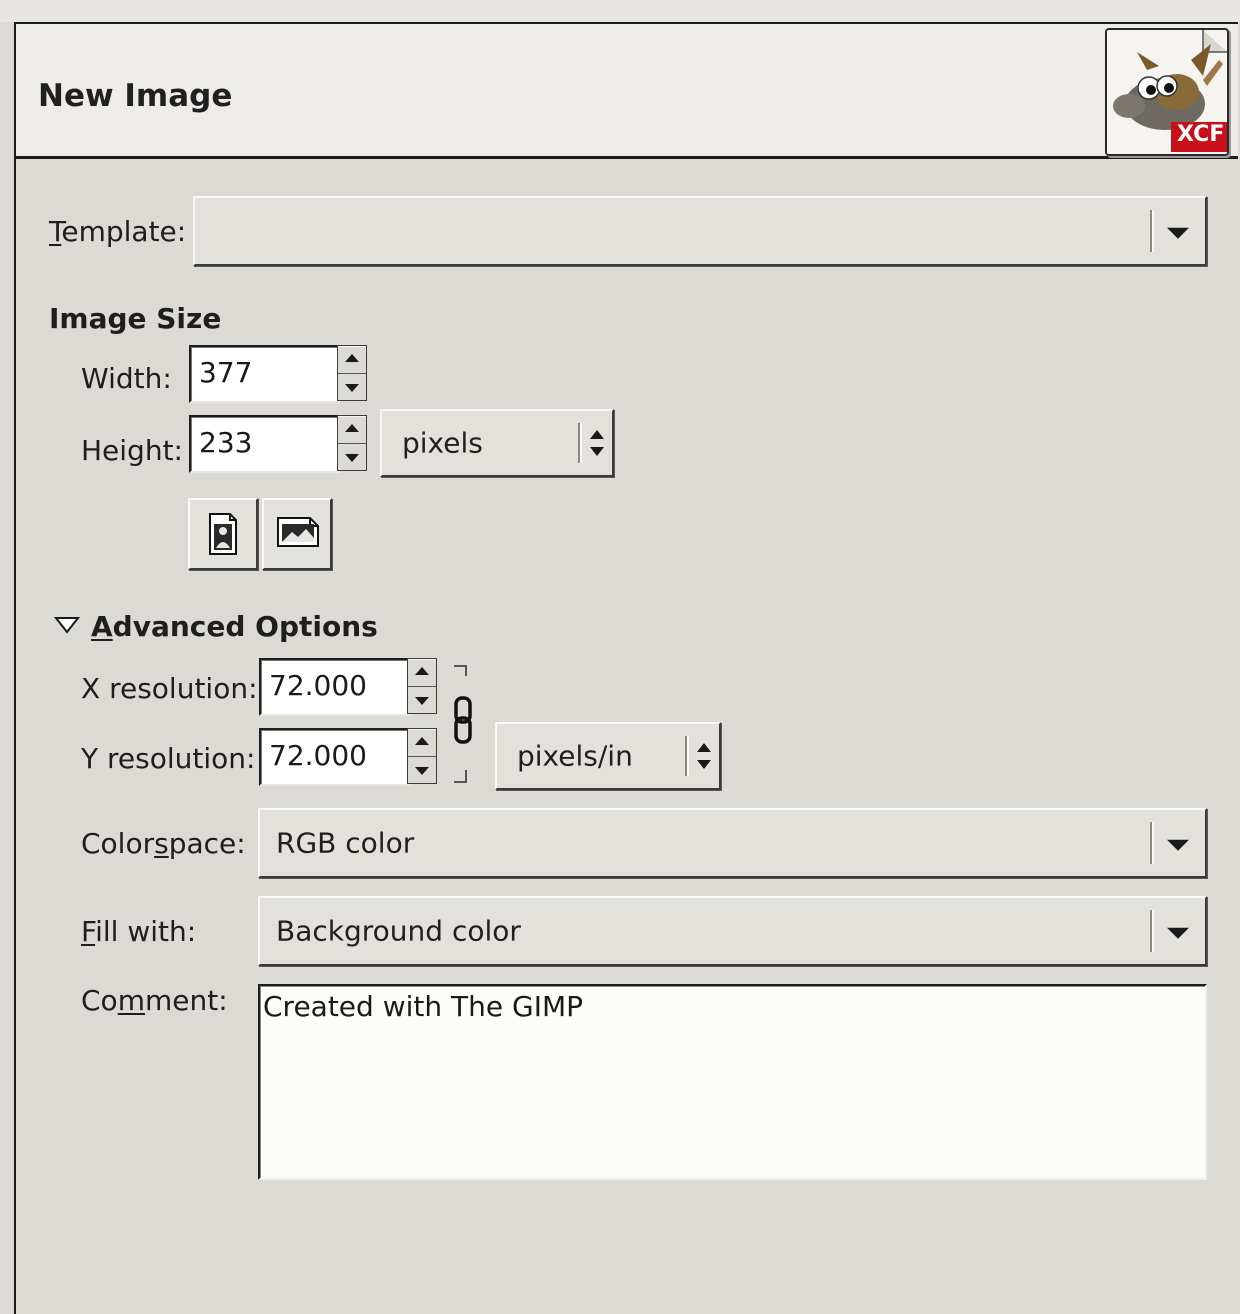  What do you see at coordinates (67, 627) in the screenshot?
I see `expander-triangle-icon` at bounding box center [67, 627].